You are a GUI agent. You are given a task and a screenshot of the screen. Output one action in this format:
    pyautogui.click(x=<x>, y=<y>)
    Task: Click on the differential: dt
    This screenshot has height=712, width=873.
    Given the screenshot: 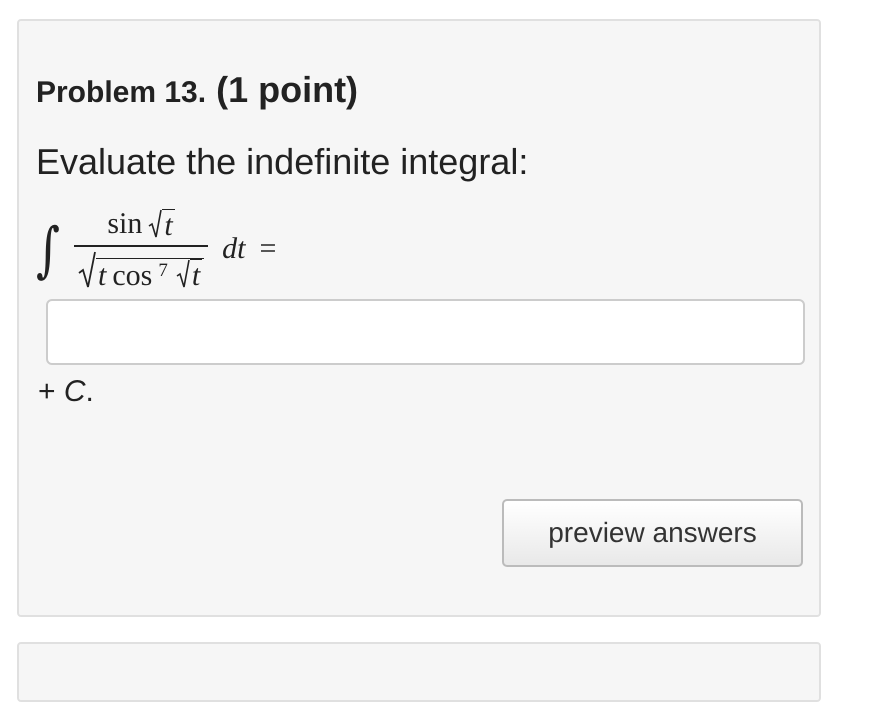 What is the action you would take?
    pyautogui.click(x=234, y=249)
    